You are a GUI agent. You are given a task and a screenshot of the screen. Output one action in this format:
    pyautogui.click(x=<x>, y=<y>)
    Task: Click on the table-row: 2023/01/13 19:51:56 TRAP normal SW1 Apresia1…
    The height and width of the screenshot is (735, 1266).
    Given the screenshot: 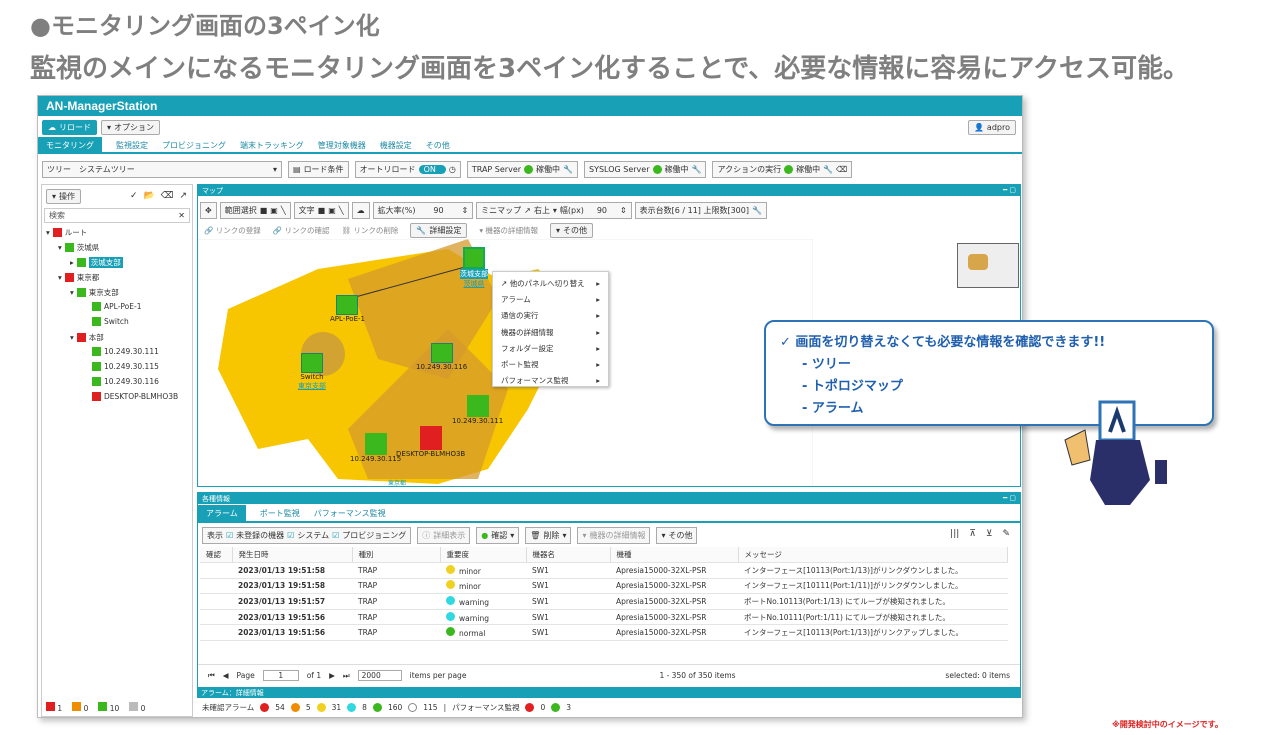 What is the action you would take?
    pyautogui.click(x=604, y=633)
    